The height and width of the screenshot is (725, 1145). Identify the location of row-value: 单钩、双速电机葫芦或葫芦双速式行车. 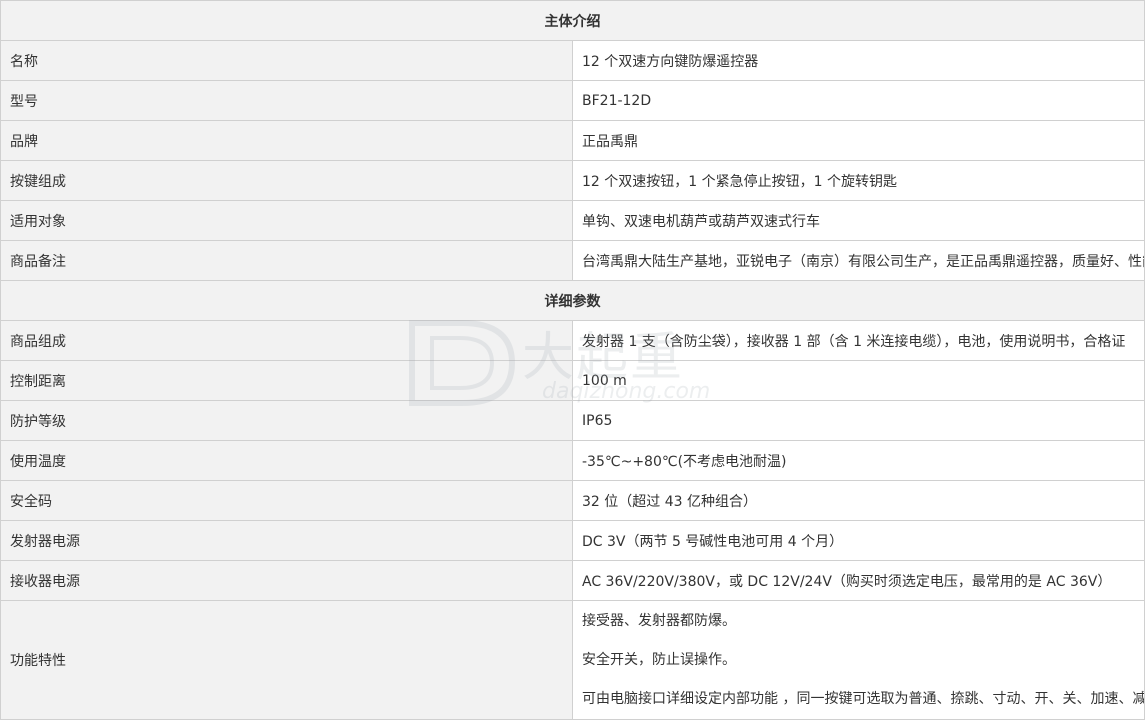
(858, 220).